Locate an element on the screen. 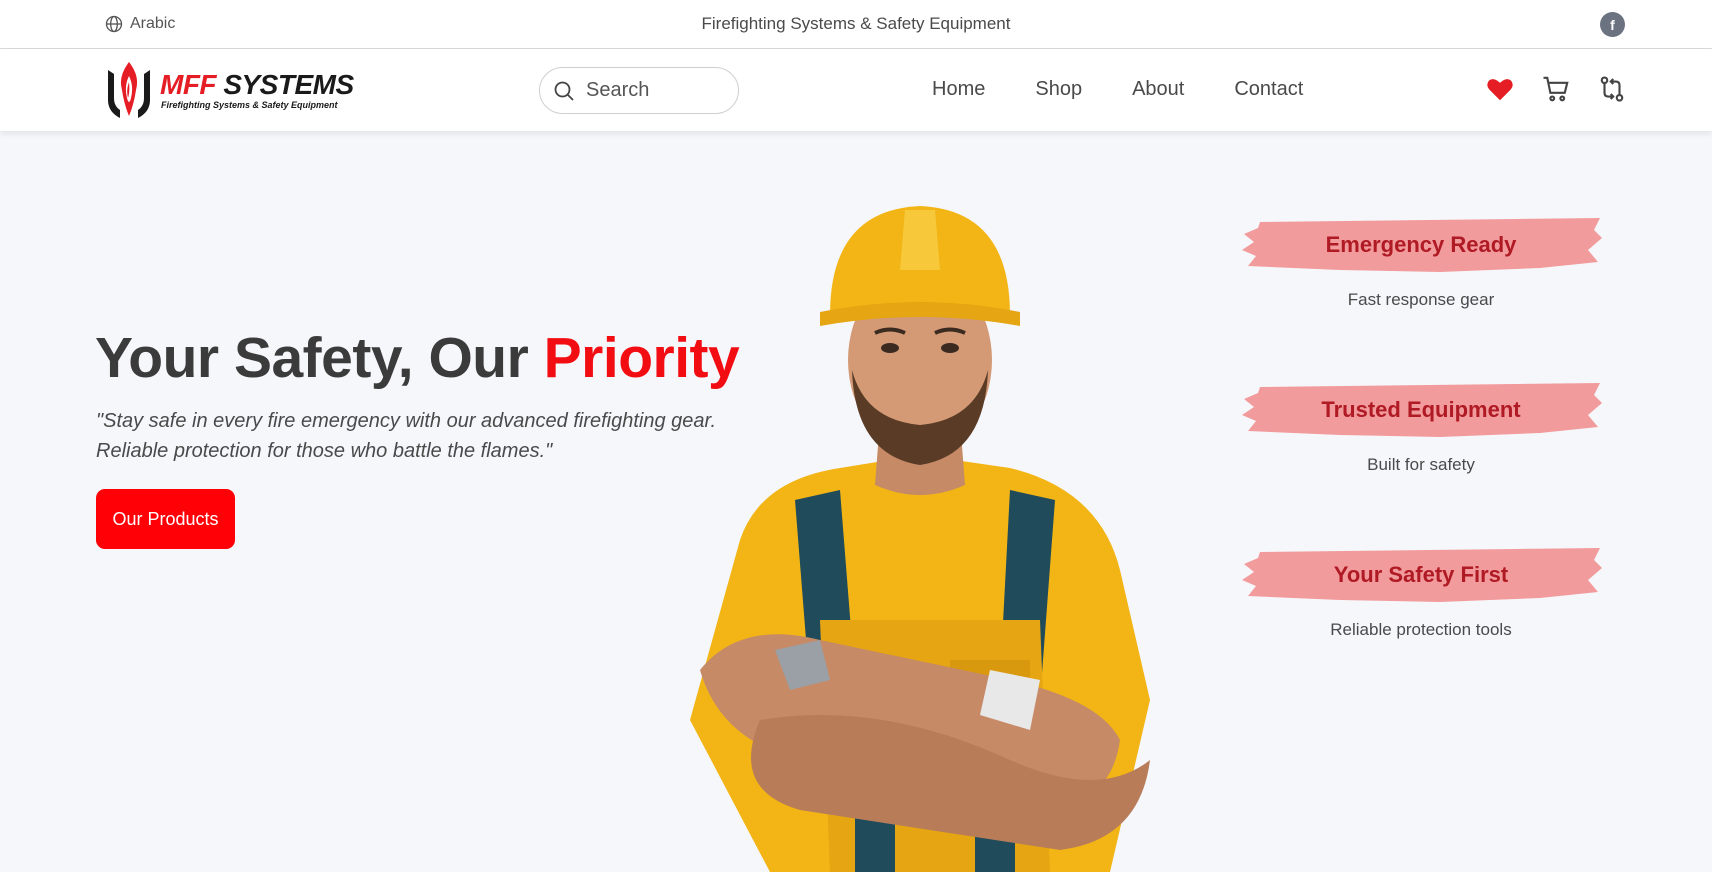  search-input is located at coordinates (656, 90).